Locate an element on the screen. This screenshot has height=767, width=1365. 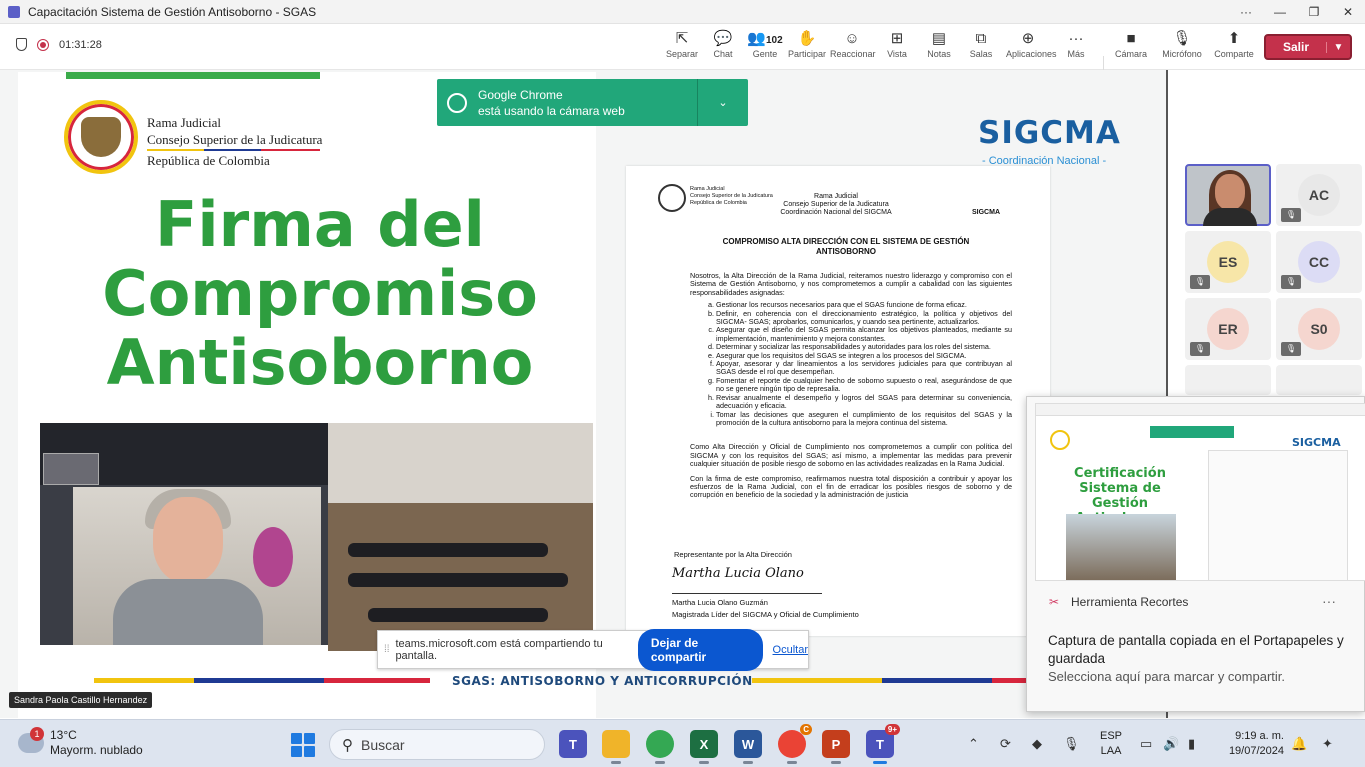
minimize-button: — is located at coordinates (1280, 12).